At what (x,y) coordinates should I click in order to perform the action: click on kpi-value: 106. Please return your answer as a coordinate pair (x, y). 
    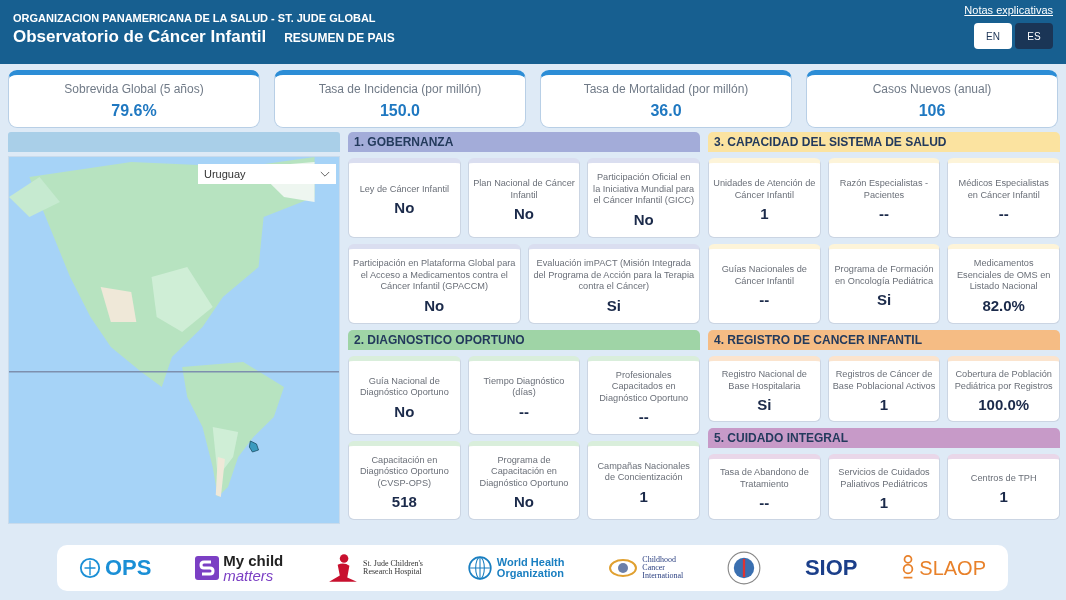
    Looking at the image, I should click on (932, 111).